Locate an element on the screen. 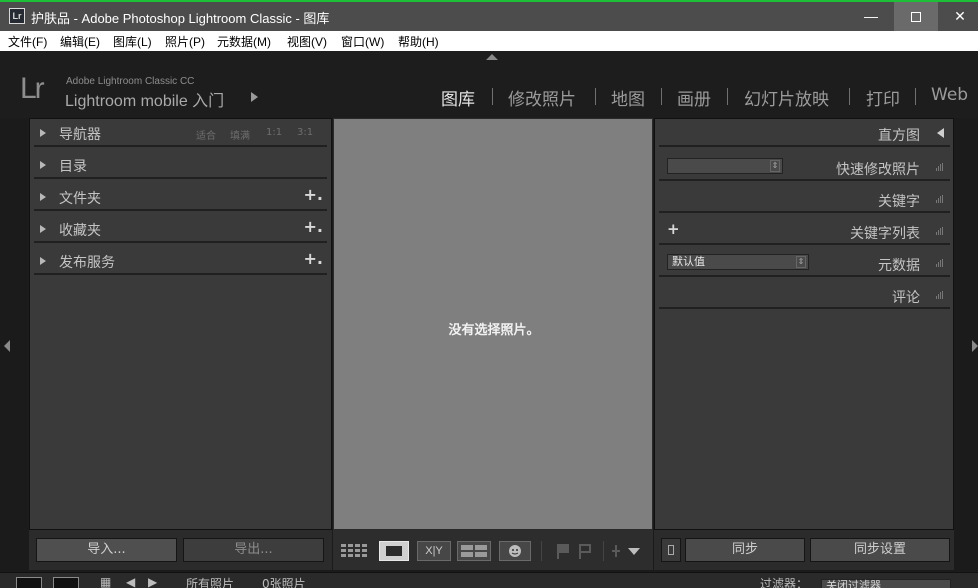 This screenshot has width=978, height=588. collapse-left-arrow-icon is located at coordinates (7, 346).